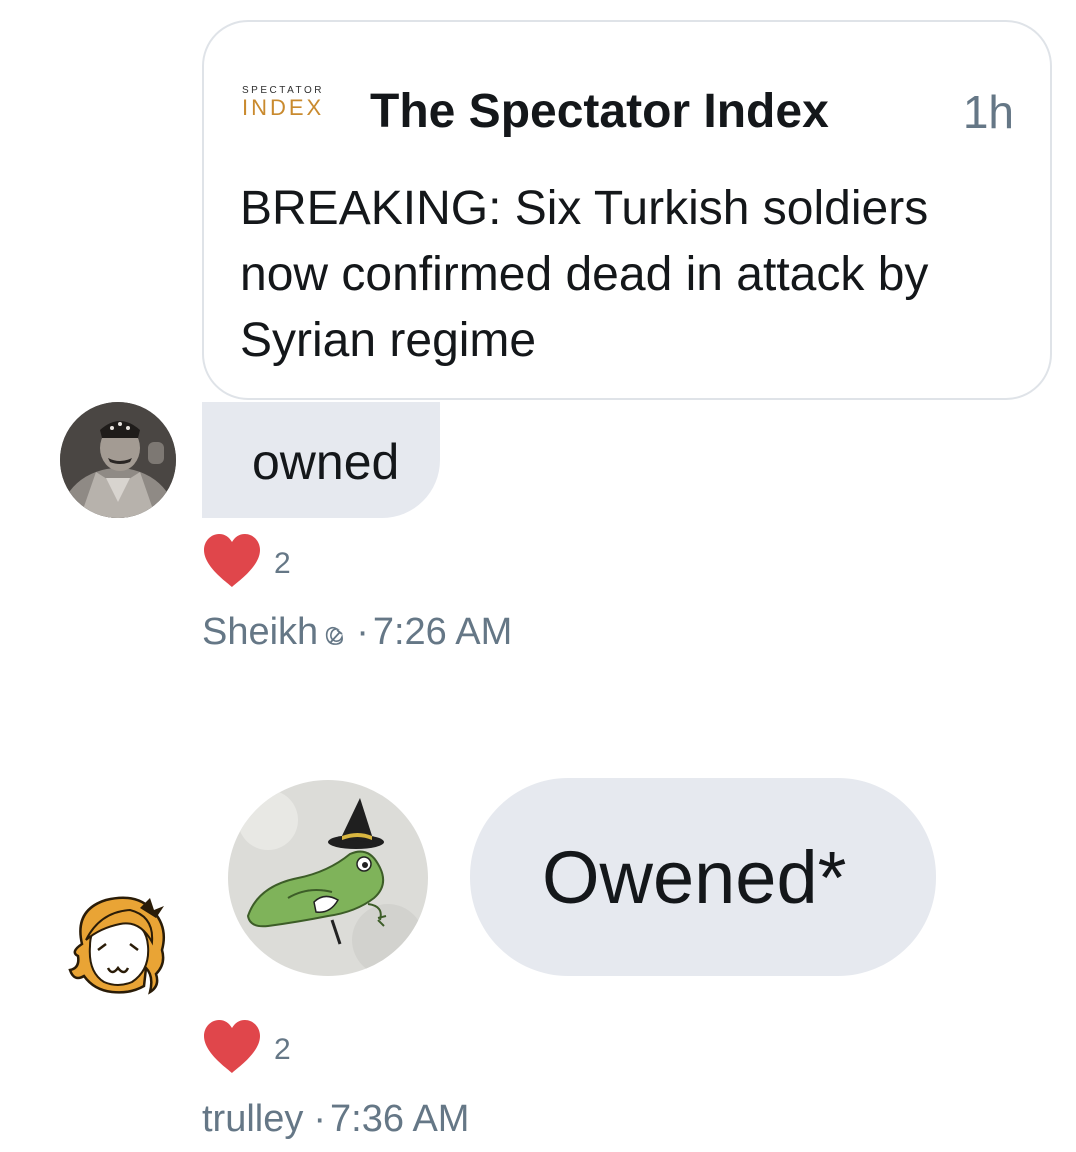 Image resolution: width=1076 pixels, height=1152 pixels. Describe the element at coordinates (599, 112) in the screenshot. I see `quoted-author-name: The Spectator Index` at that location.